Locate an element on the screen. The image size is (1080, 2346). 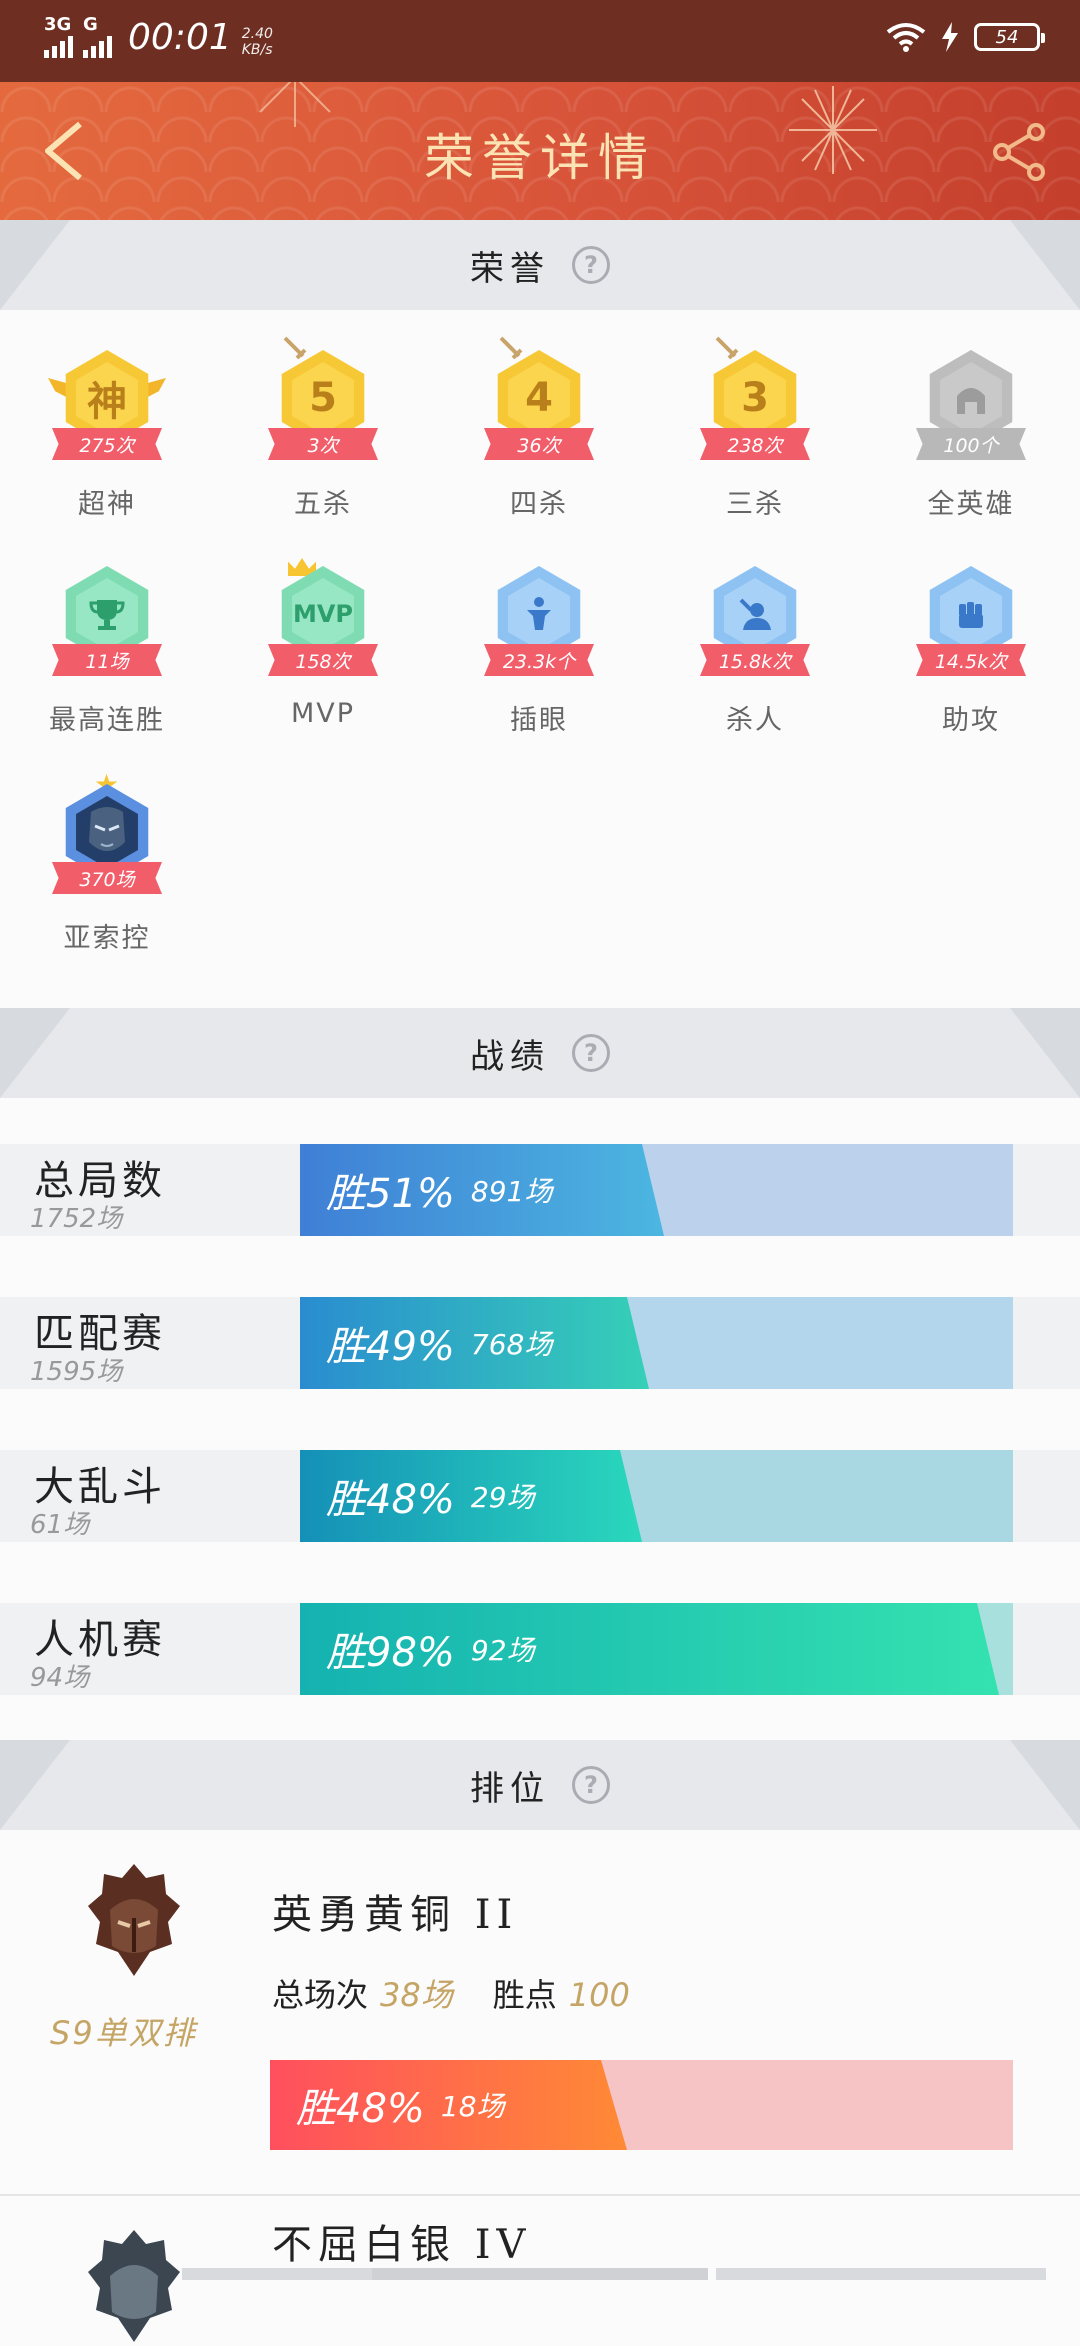
honor-label: 亚索控 is located at coordinates (107, 938).